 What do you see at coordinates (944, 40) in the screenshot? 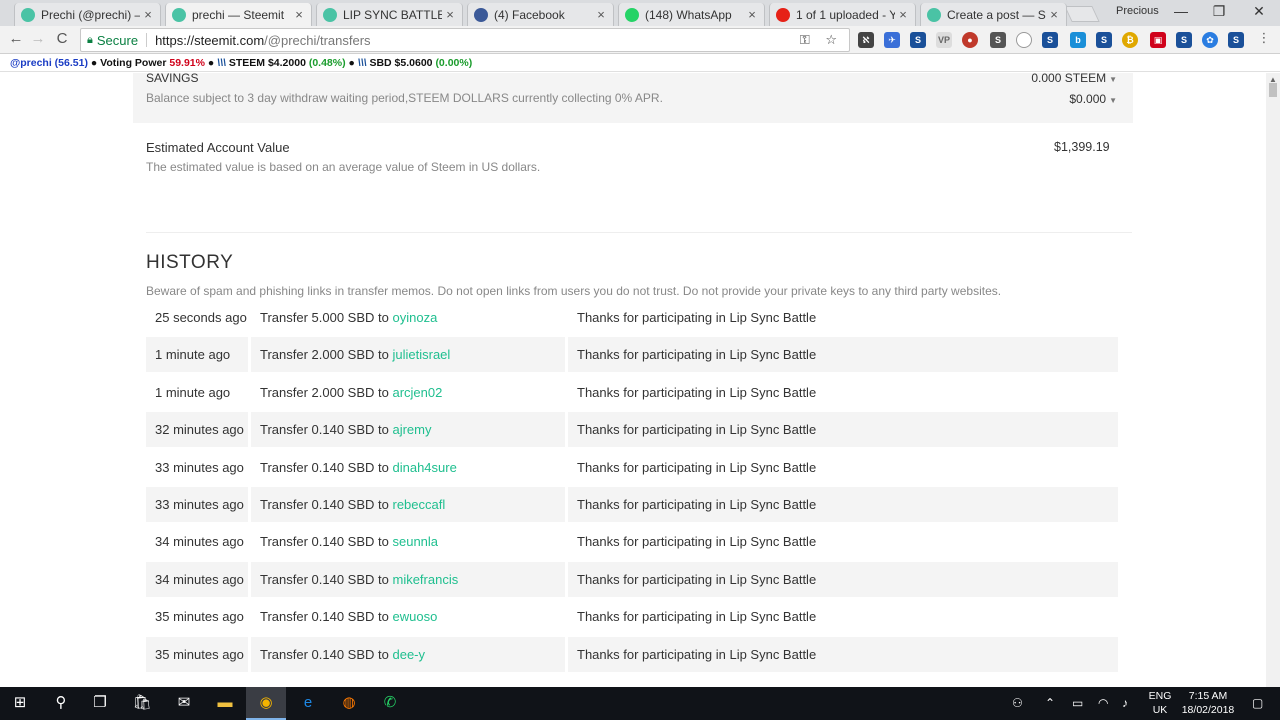
I see `vp-extension-icon: VP` at bounding box center [944, 40].